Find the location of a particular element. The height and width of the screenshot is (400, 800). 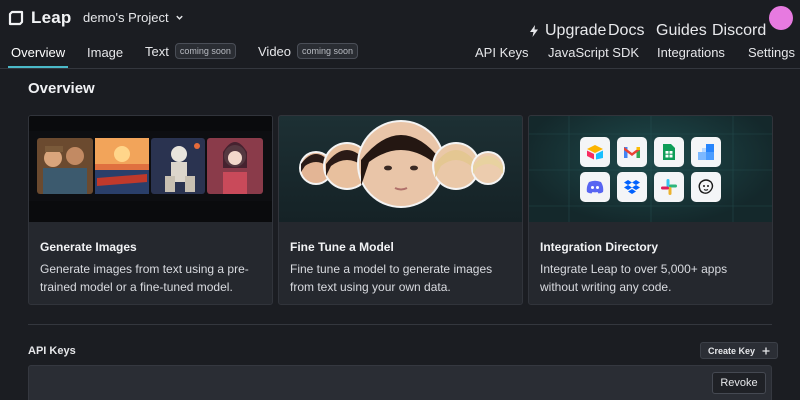

active-tab-indicator is located at coordinates (38, 67).